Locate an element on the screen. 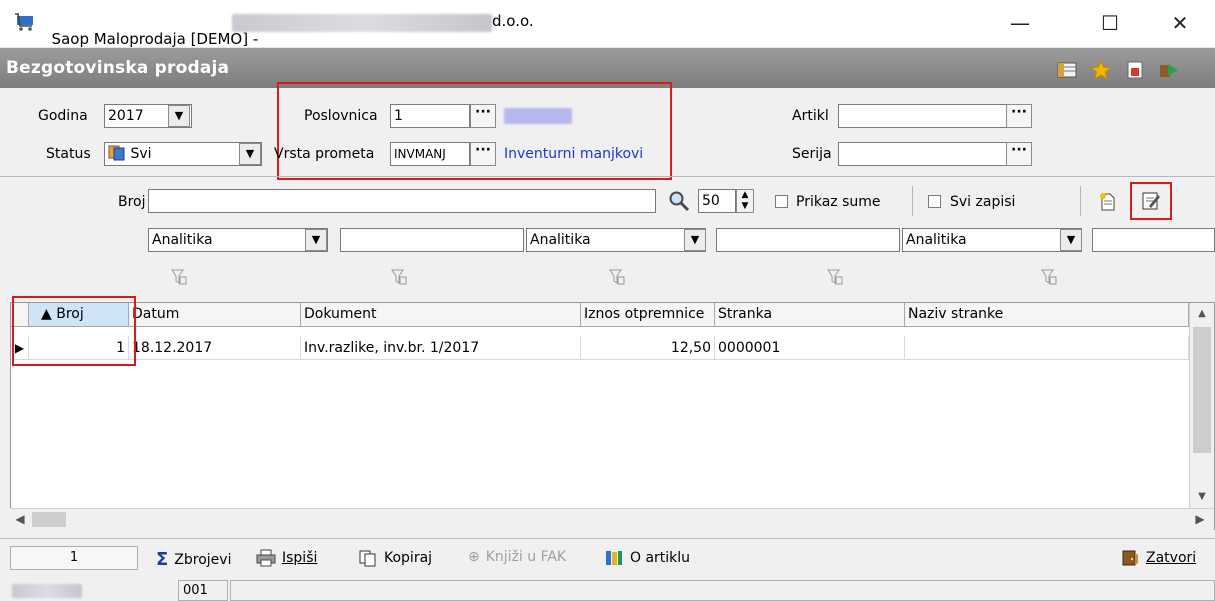 The image size is (1215, 601). horizontal-scrollbar: ◀ ▶ is located at coordinates (612, 519).